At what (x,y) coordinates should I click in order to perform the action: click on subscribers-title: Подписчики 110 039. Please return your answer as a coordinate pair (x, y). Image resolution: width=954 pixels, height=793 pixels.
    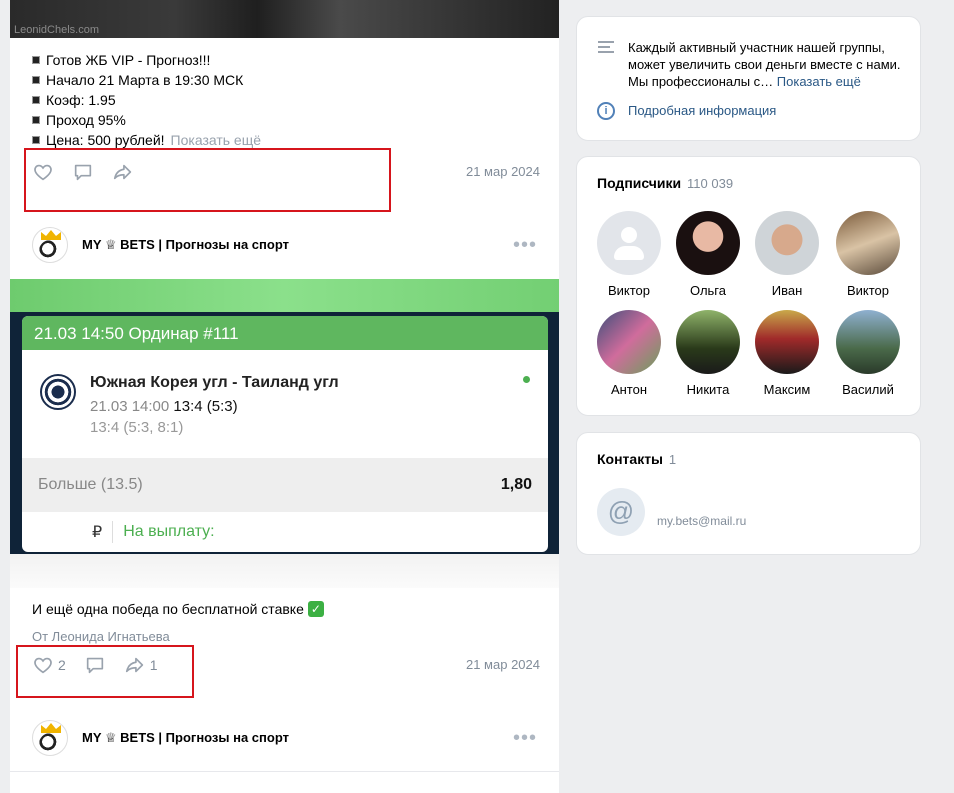
    Looking at the image, I should click on (665, 183).